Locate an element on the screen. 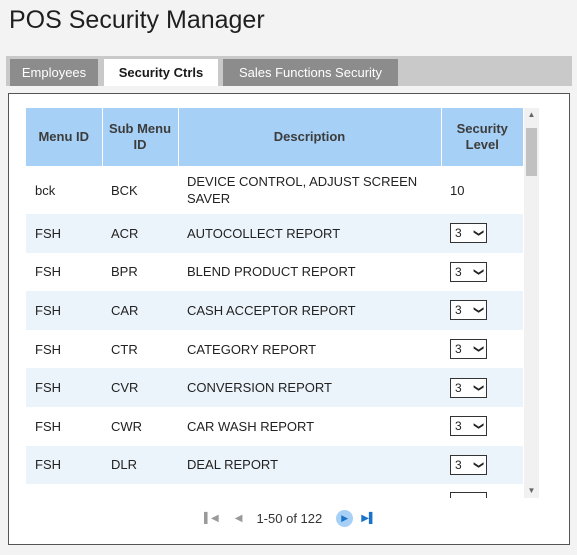 Image resolution: width=577 pixels, height=555 pixels. cell-description: DEAL REPORT is located at coordinates (309, 465).